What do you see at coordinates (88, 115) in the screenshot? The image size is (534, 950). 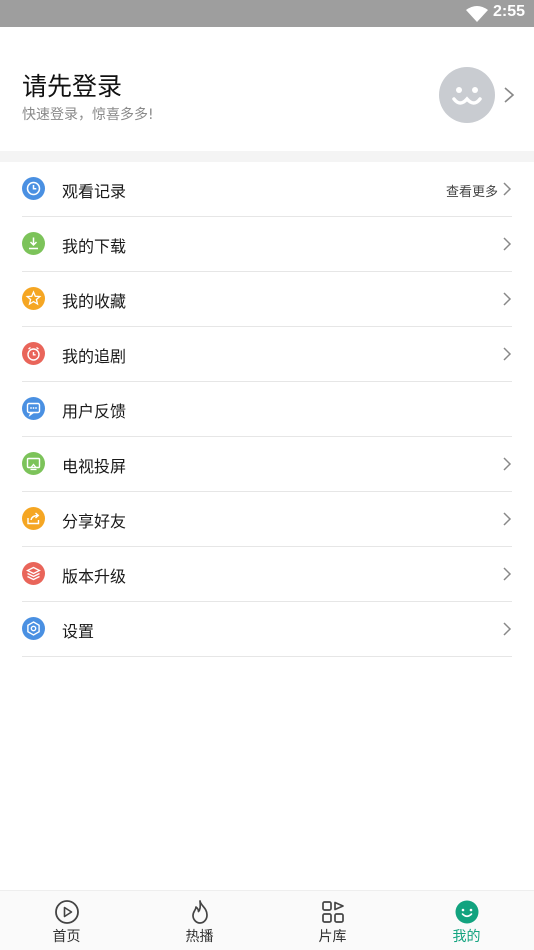 I see `login-subtitle: 快速登录，惊喜多多!` at bounding box center [88, 115].